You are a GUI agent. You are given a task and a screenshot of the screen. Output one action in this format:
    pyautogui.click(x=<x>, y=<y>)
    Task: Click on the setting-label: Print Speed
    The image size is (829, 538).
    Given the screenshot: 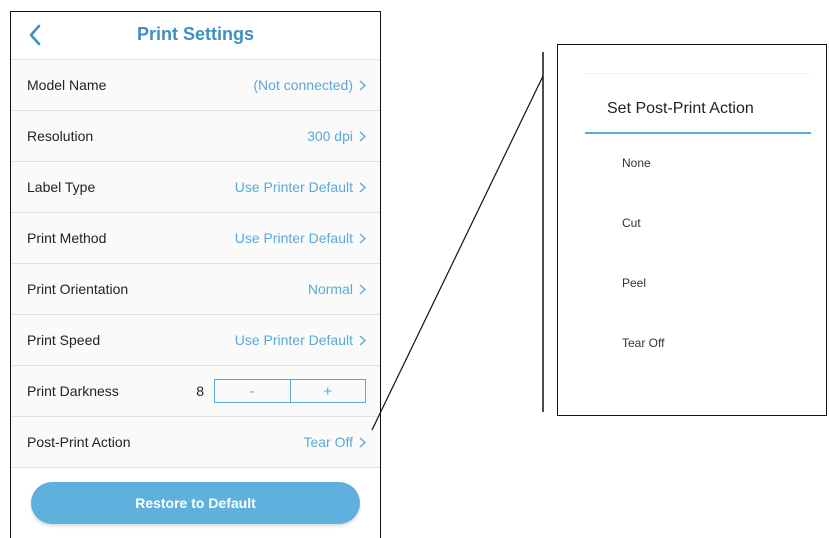 What is the action you would take?
    pyautogui.click(x=64, y=340)
    